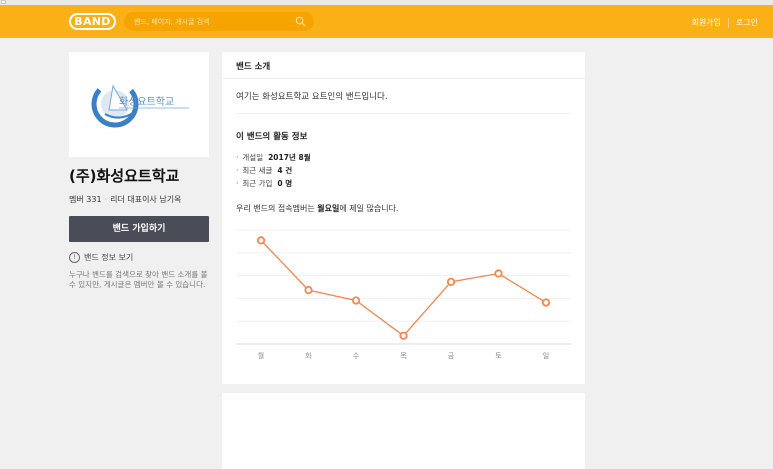 The height and width of the screenshot is (469, 773). I want to click on band-intro-text: 여기는 화성요트학교 요트인의 밴드입니다., so click(312, 97).